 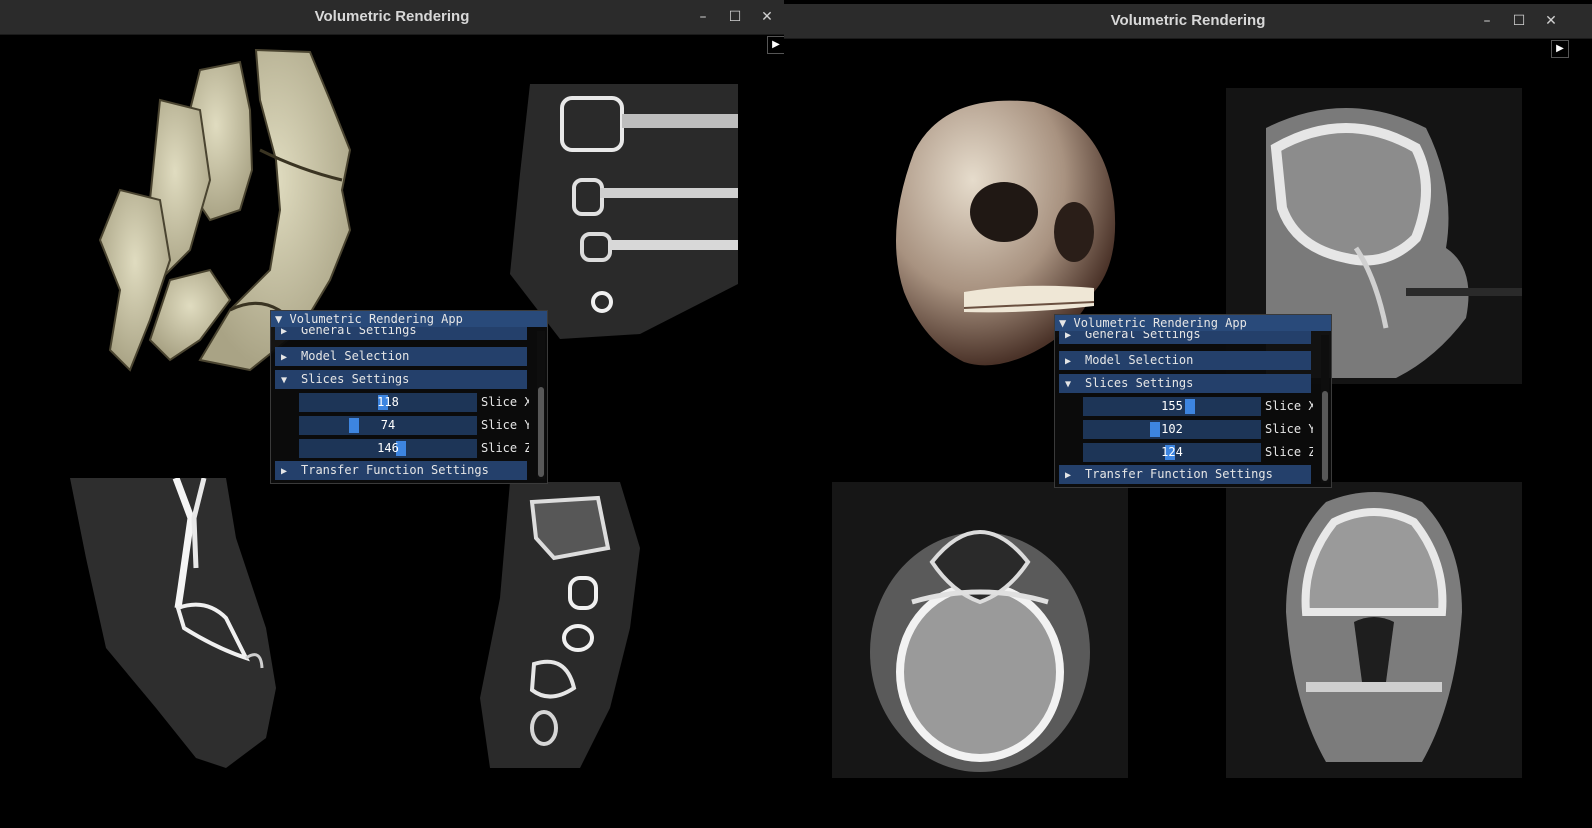 I want to click on slice-view-coronal, so click(x=1374, y=630).